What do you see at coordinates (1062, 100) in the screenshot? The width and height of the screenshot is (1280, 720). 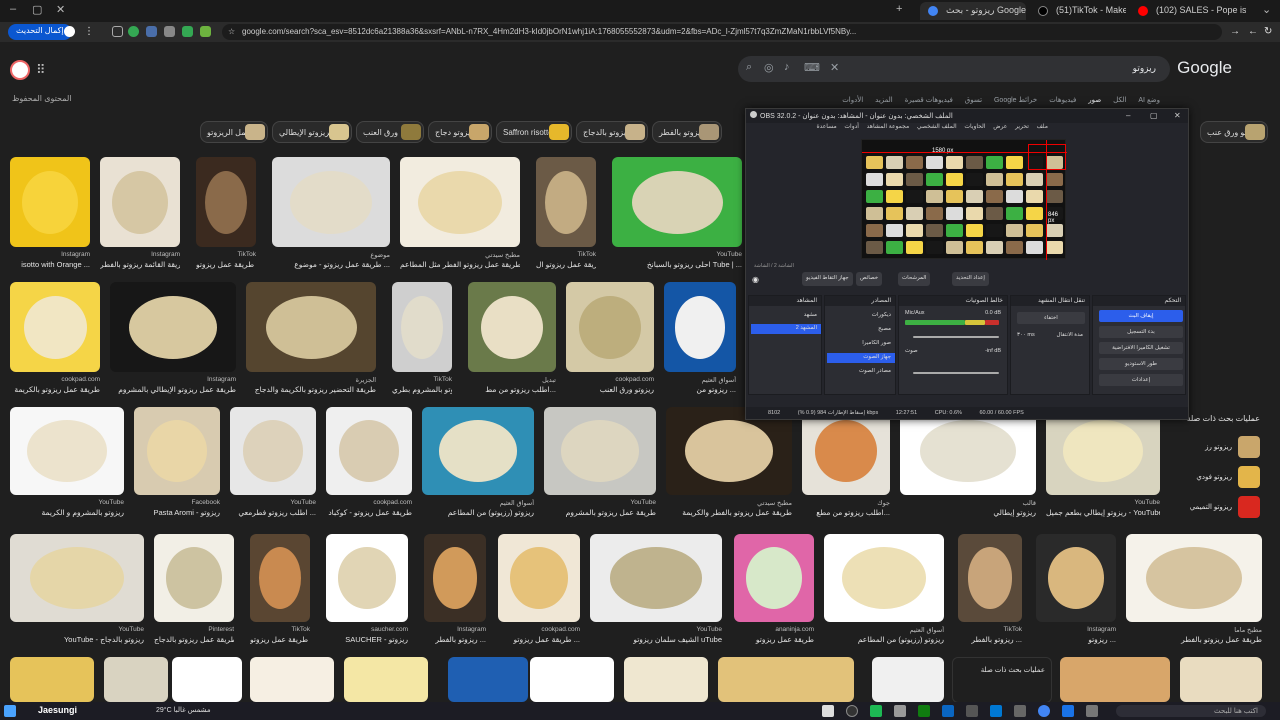 I see `tab-videos: فيديوهات` at bounding box center [1062, 100].